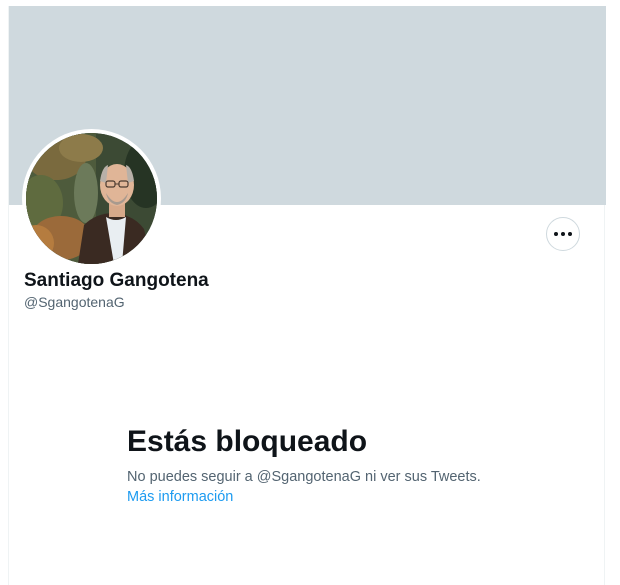  What do you see at coordinates (74, 302) in the screenshot?
I see `profile-handle: @SgangotenaG` at bounding box center [74, 302].